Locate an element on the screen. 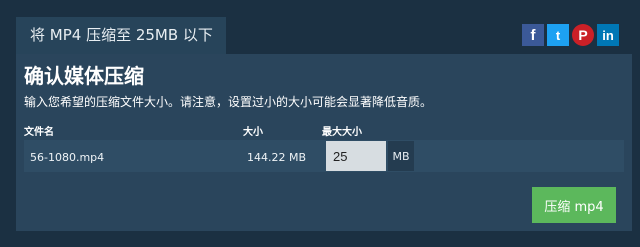  file-size: 144.22 MB is located at coordinates (277, 157).